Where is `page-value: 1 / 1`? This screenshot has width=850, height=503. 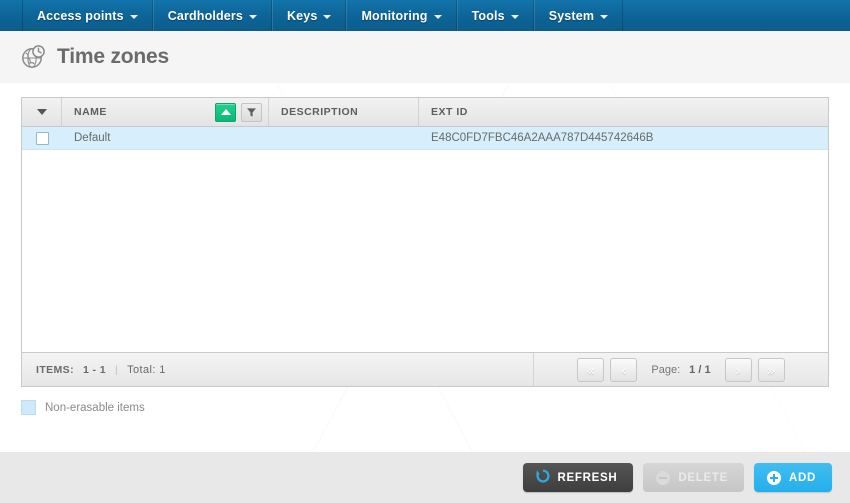
page-value: 1 / 1 is located at coordinates (700, 369).